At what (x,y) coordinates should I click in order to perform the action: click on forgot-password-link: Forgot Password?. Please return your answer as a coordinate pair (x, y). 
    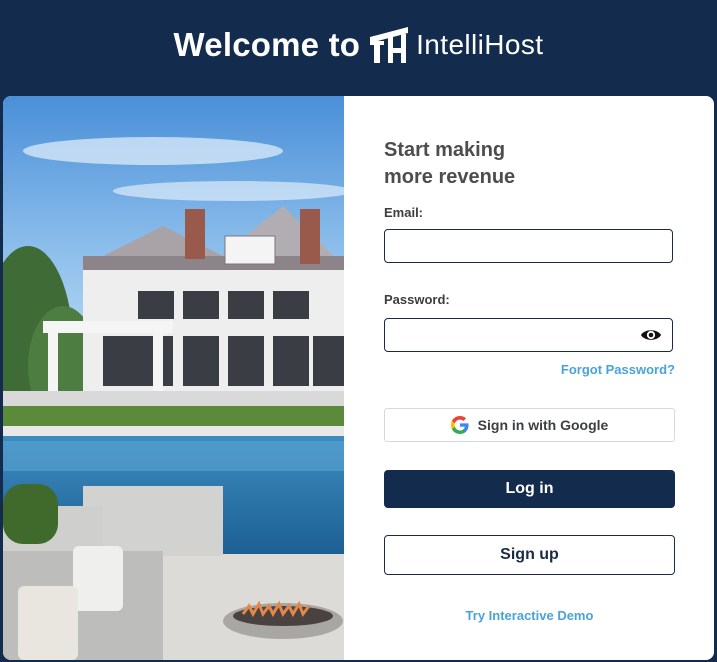
    Looking at the image, I should click on (618, 369).